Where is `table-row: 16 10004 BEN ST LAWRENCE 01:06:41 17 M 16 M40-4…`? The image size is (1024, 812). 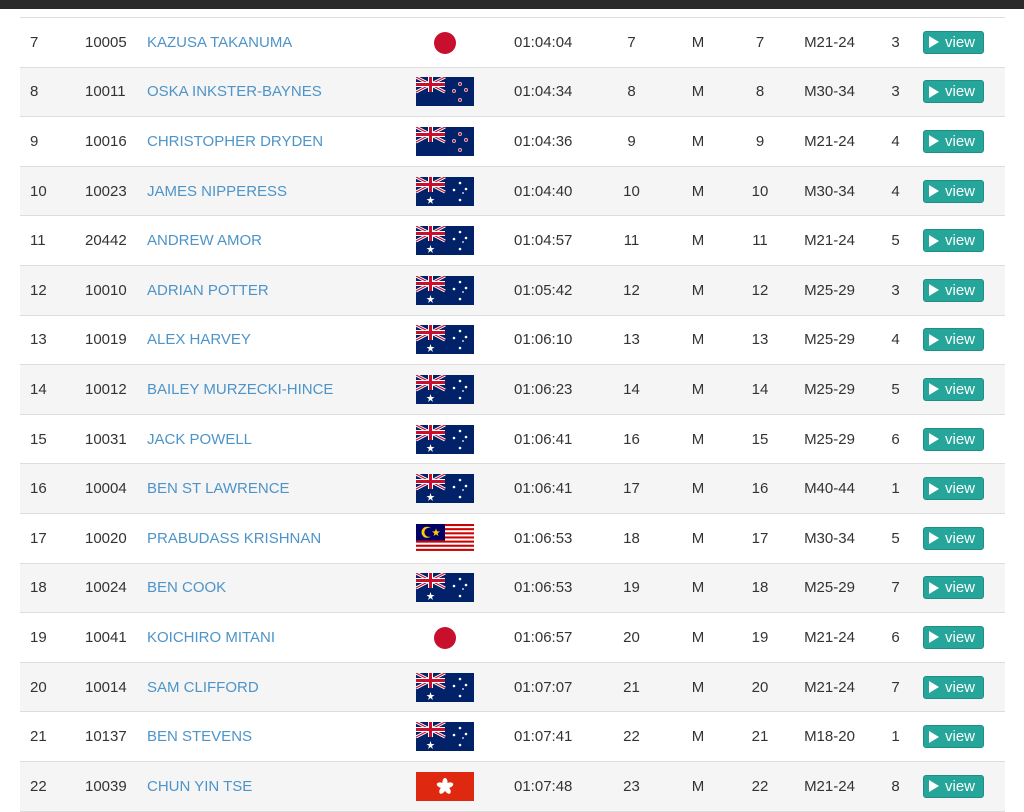
table-row: 16 10004 BEN ST LAWRENCE 01:06:41 17 M 16 M40-4… is located at coordinates (512, 488).